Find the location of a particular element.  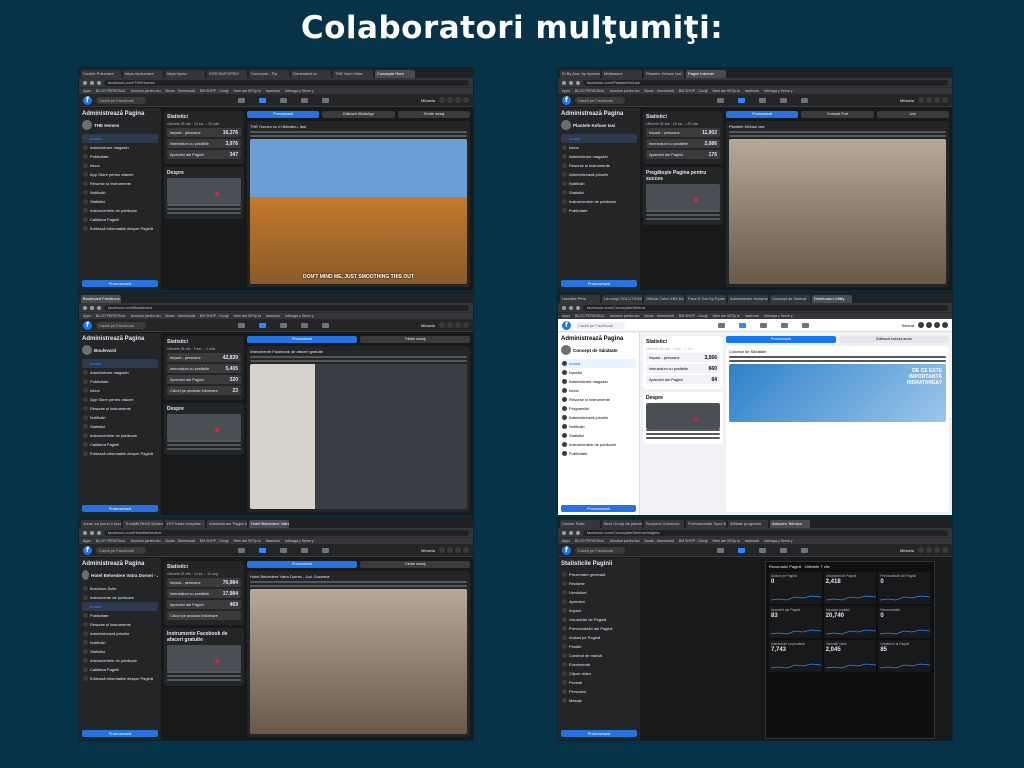

sidebar-item: Administrează joburile is located at coordinates (599, 174).